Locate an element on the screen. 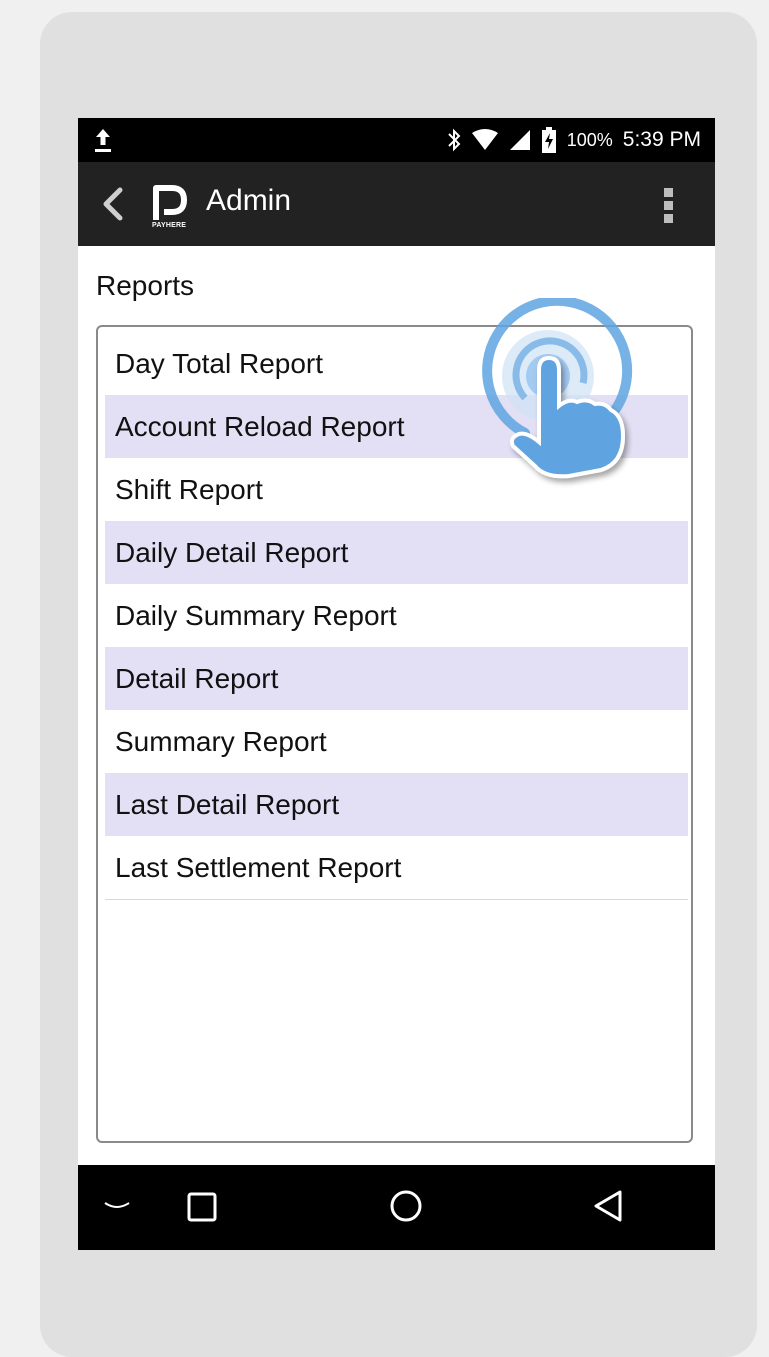 The image size is (769, 1357). back-icon is located at coordinates (608, 1206).